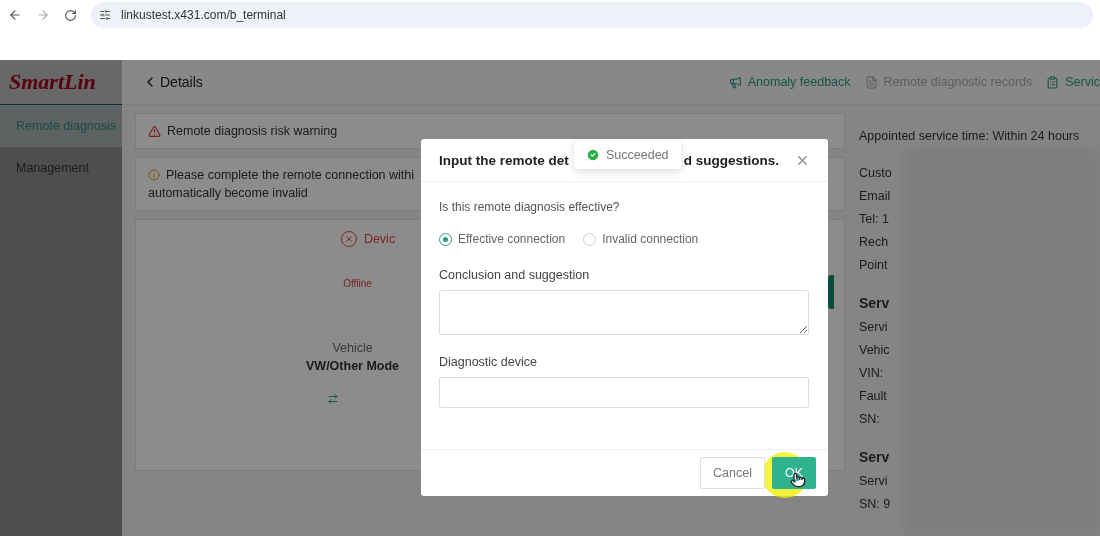 The image size is (1100, 536). What do you see at coordinates (875, 196) in the screenshot?
I see `detail-label: Email` at bounding box center [875, 196].